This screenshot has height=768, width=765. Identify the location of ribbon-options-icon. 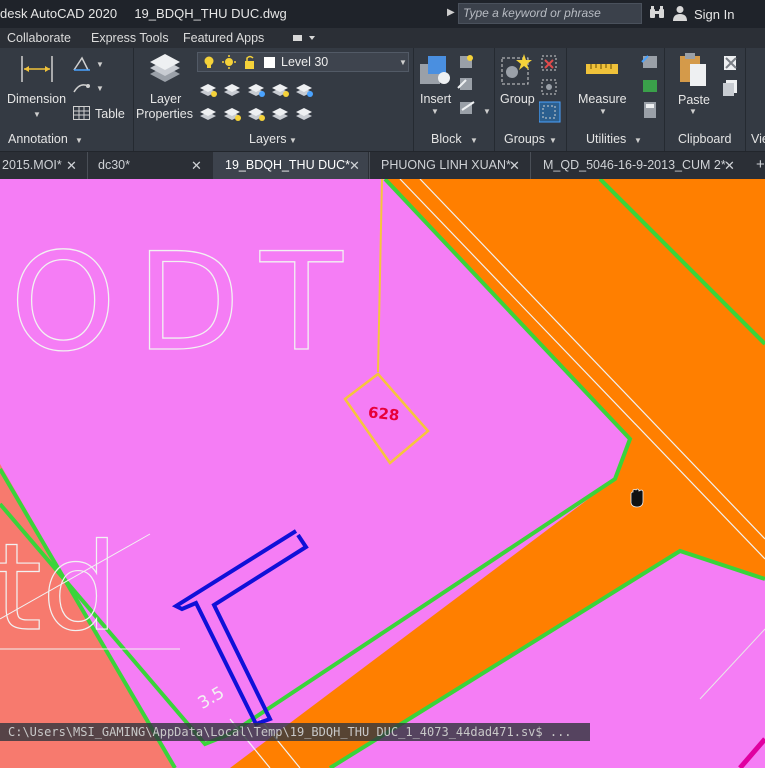
(307, 38).